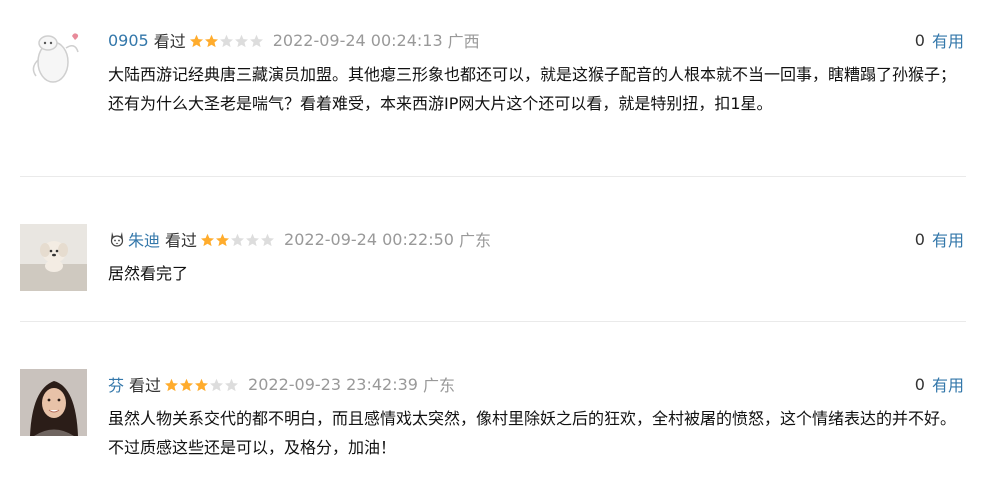  Describe the element at coordinates (463, 41) in the screenshot. I see `comment-location: 广西` at that location.